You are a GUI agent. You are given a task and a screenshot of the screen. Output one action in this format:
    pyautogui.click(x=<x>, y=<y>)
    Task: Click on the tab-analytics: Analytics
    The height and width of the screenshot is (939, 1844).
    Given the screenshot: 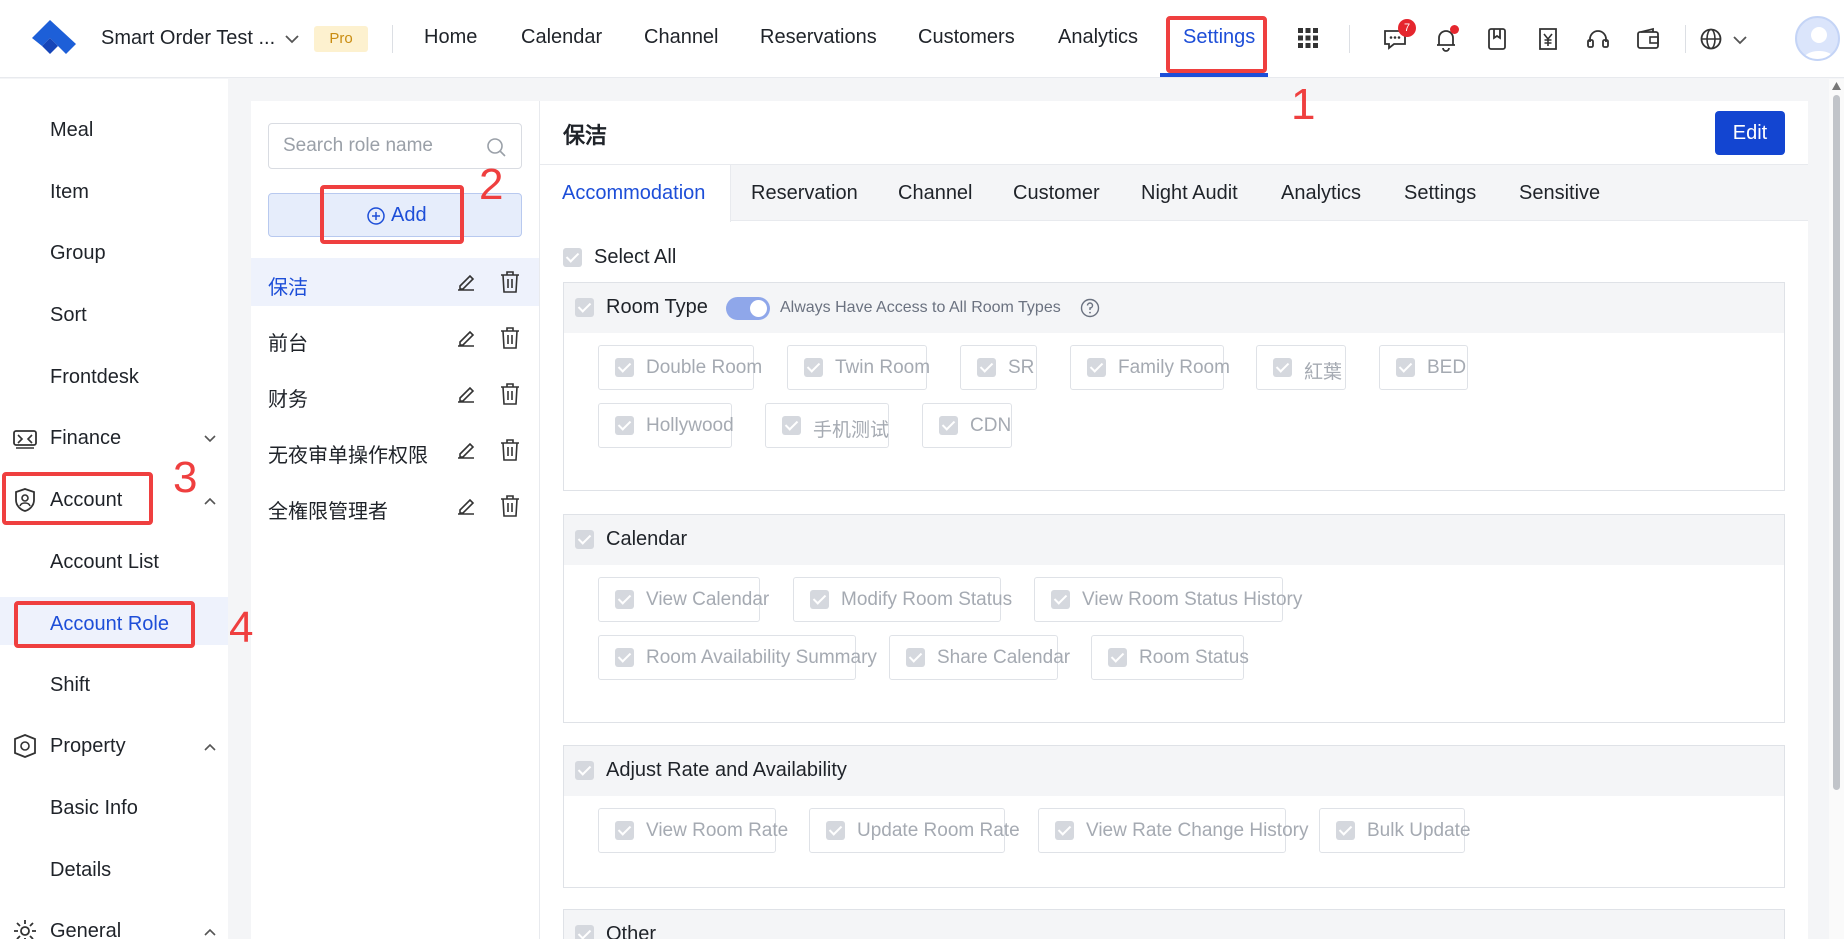 What is the action you would take?
    pyautogui.click(x=1321, y=193)
    